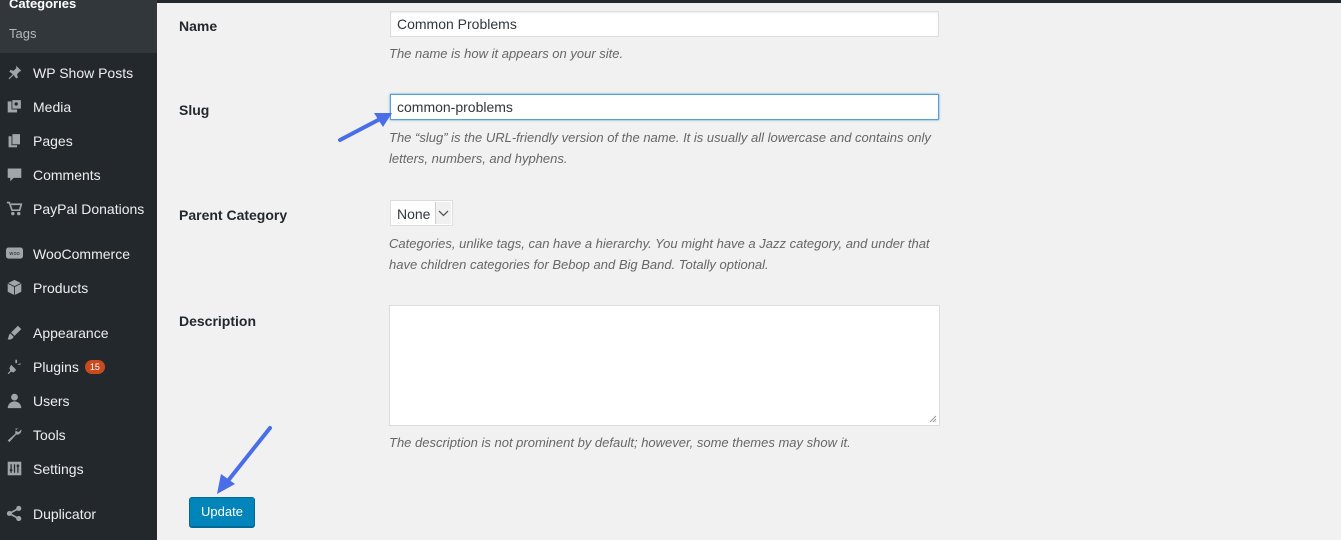 The width and height of the screenshot is (1341, 540). I want to click on sidebar-item-appearance: Appearance, so click(78, 332).